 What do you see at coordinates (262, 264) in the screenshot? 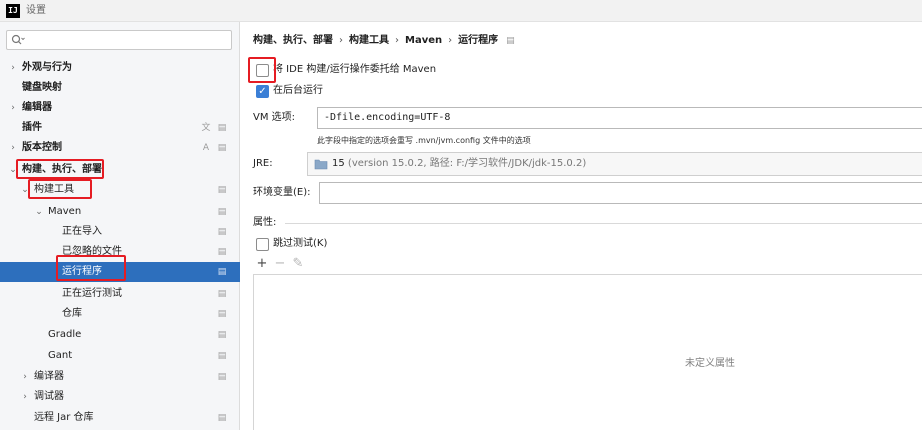
I see `add-icon: +` at bounding box center [262, 264].